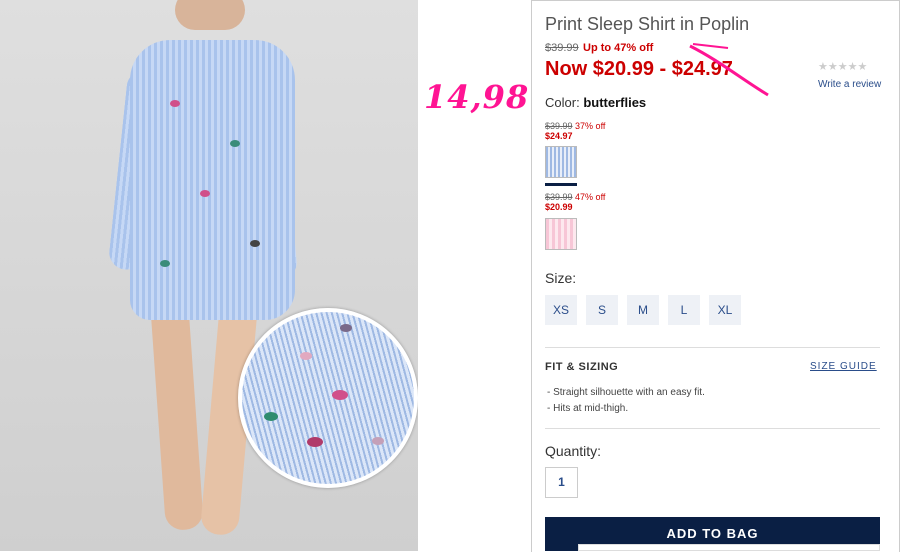 The width and height of the screenshot is (901, 552). Describe the element at coordinates (561, 162) in the screenshot. I see `swatch-butterflies` at that location.